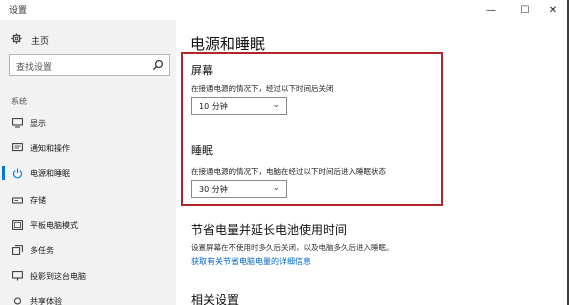 The image size is (569, 305). I want to click on sidebar-item-notifications: 通知和操作, so click(88, 148).